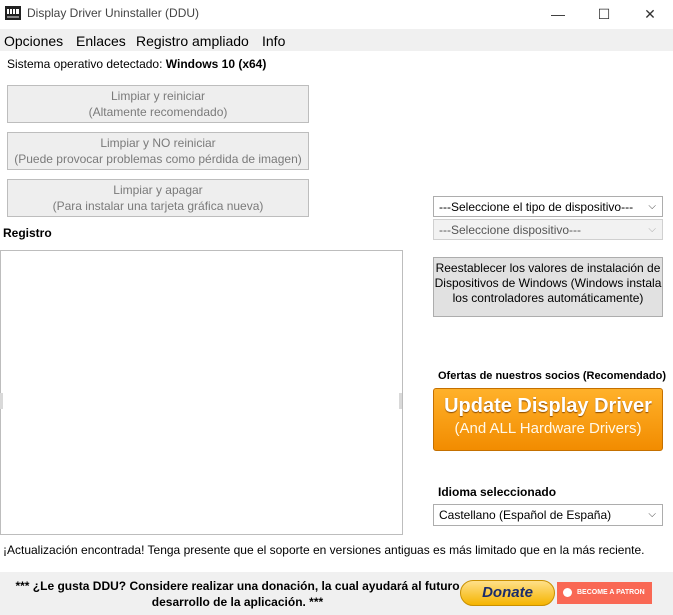 The image size is (673, 615). Describe the element at coordinates (216, 64) in the screenshot. I see `os-value: Windows 10 (x64)` at that location.